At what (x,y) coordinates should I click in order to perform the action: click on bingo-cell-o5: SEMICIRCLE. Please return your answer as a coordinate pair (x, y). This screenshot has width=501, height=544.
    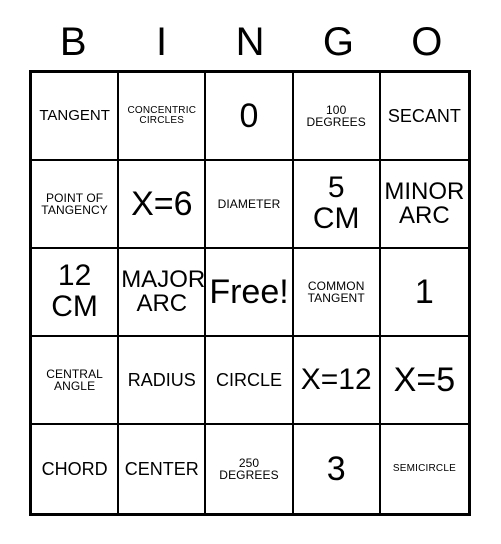
    Looking at the image, I should click on (424, 469).